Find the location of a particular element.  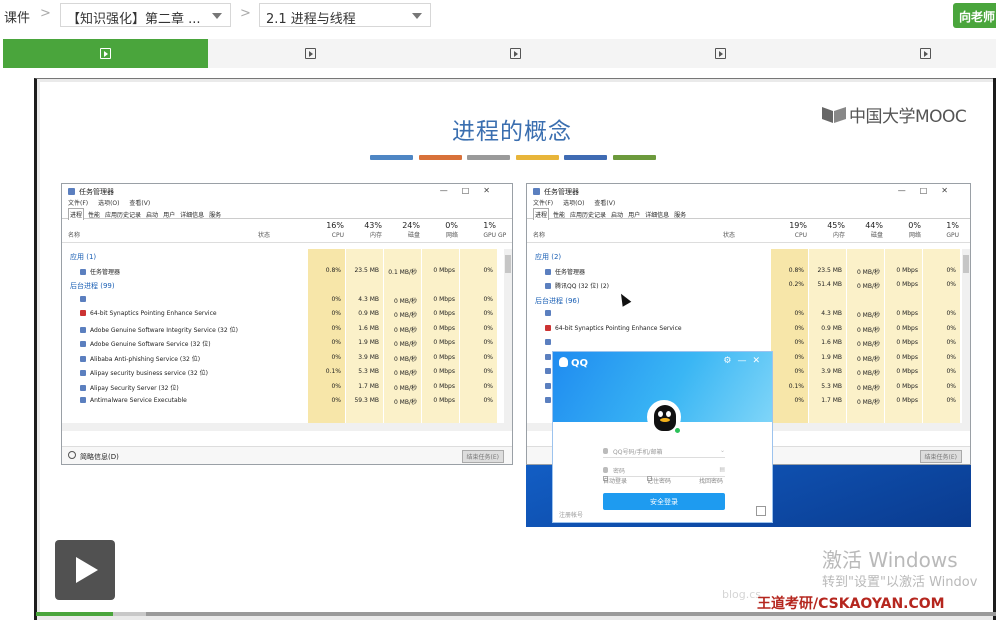

group-header: 后台进程 (99) is located at coordinates (283, 285).